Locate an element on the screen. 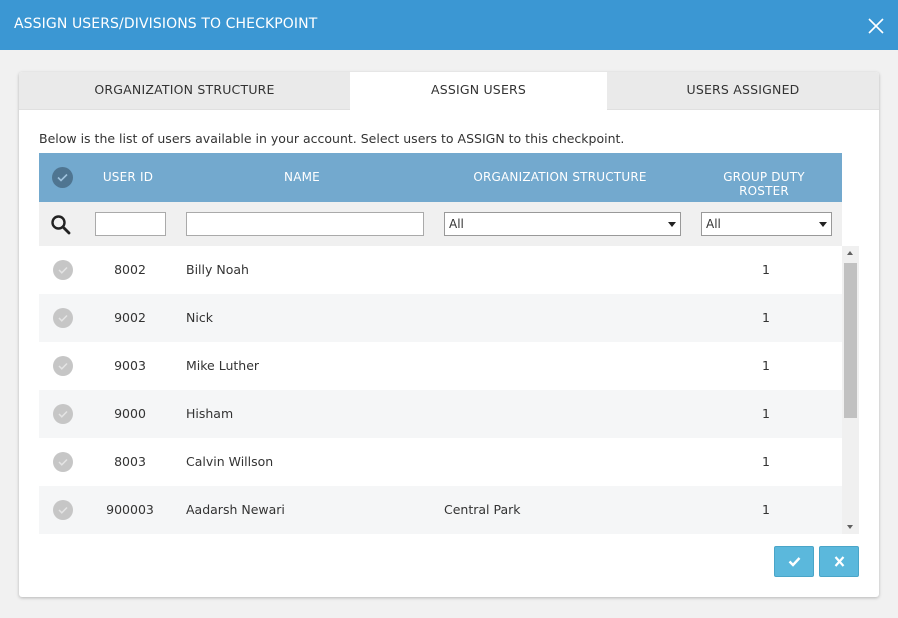 The width and height of the screenshot is (898, 618). column-header-name: NAME is located at coordinates (302, 177).